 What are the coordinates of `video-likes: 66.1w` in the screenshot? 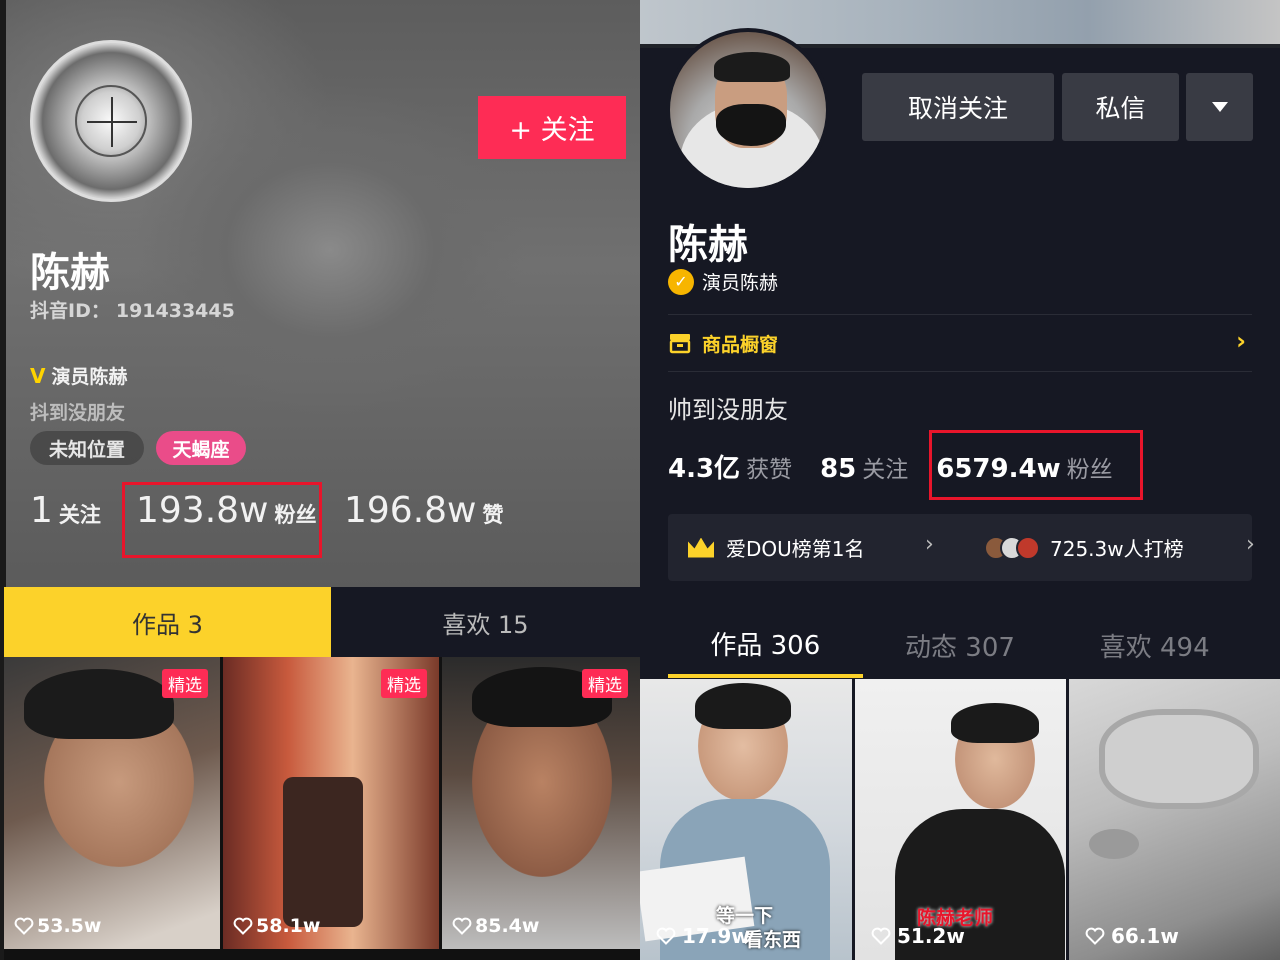 It's located at (1132, 936).